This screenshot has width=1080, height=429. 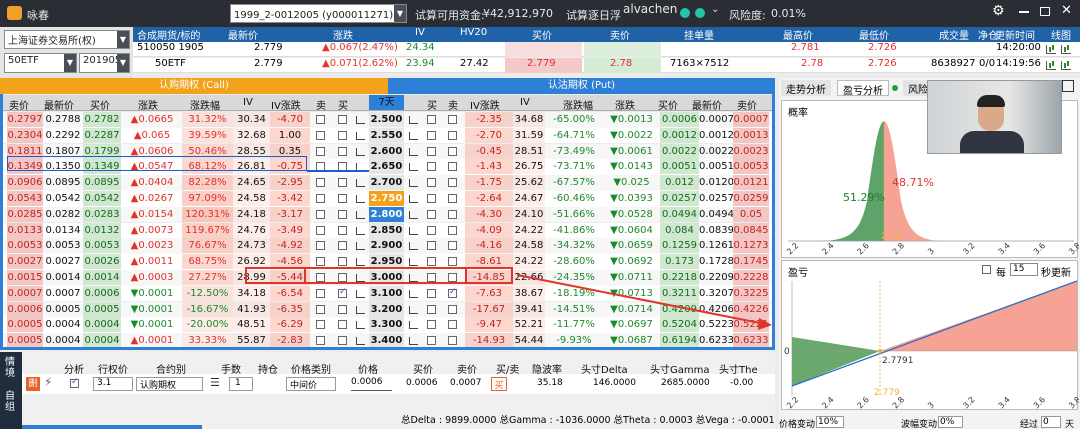 I want to click on maximize-icon, so click(x=1045, y=11).